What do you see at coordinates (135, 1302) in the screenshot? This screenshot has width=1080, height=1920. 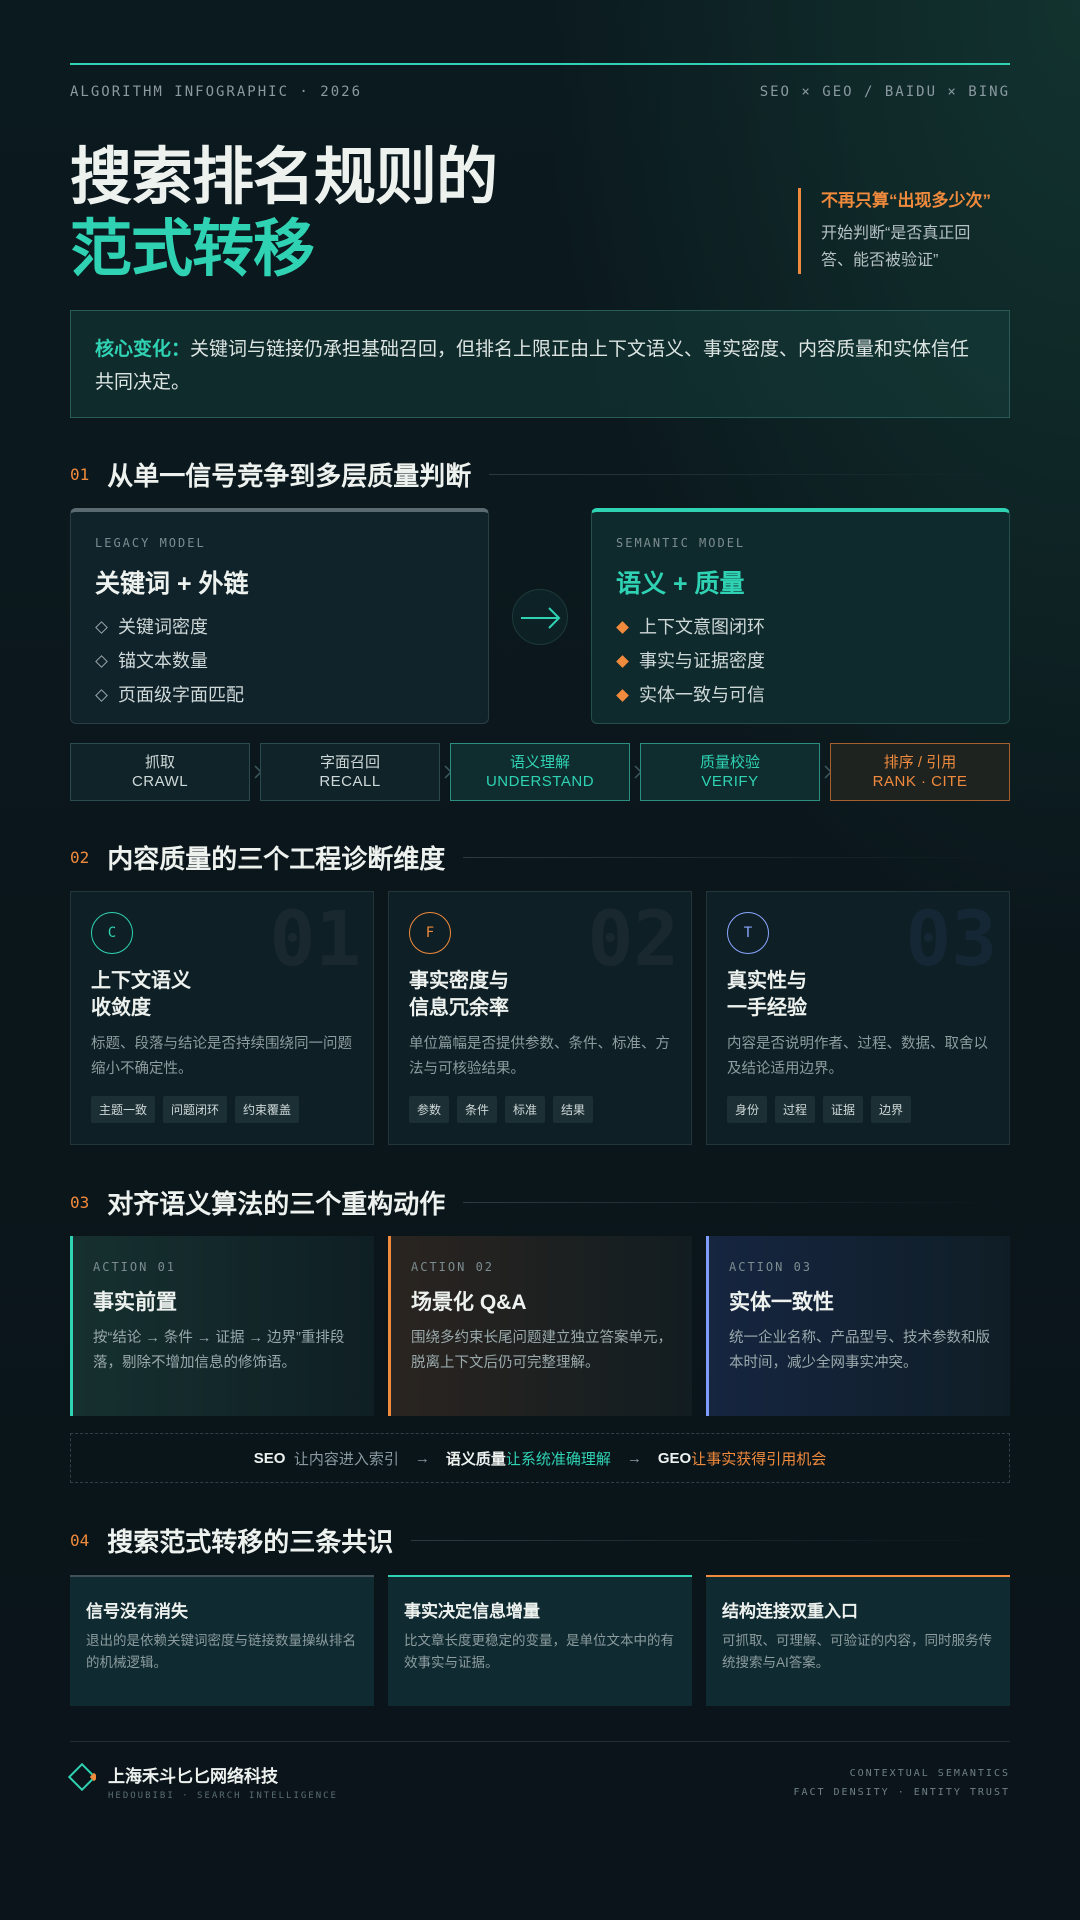 I see `action-title: 事实前置` at bounding box center [135, 1302].